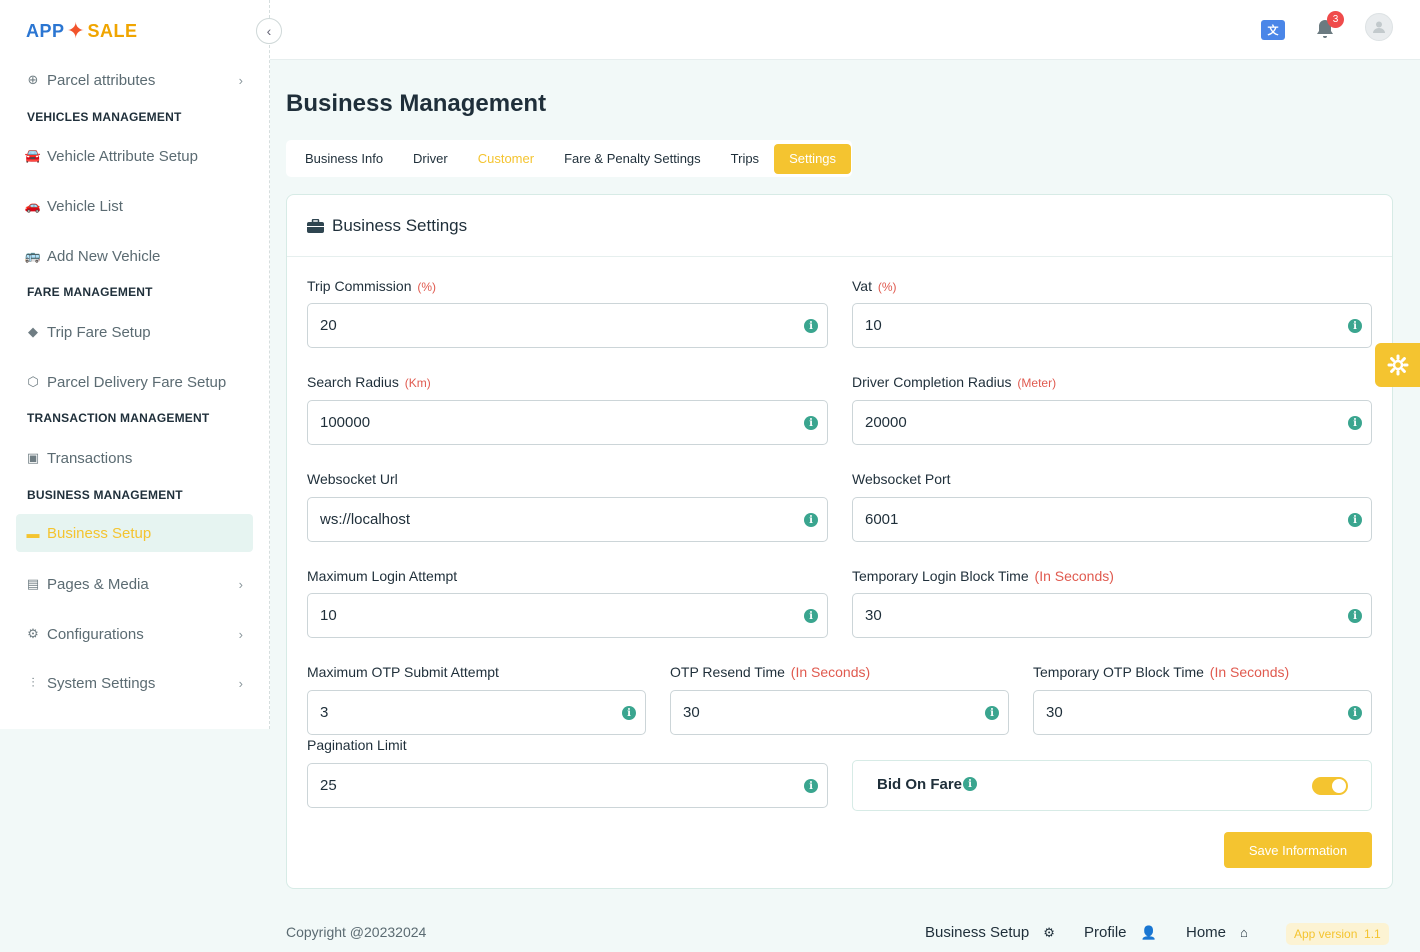 The image size is (1420, 952). Describe the element at coordinates (1112, 615) in the screenshot. I see `temp-login-block-input: 30 i` at that location.